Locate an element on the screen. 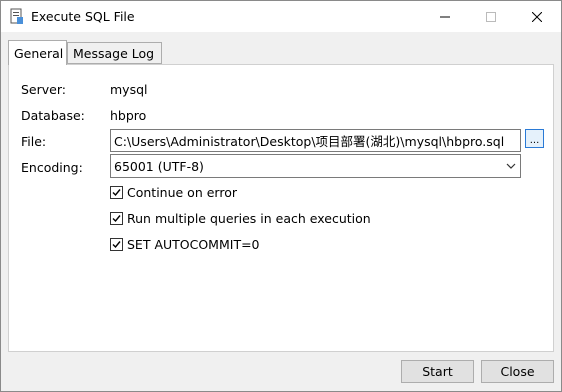 This screenshot has height=392, width=562. set-autocommit-checkbox: SET AUTOCOMMIT=0 is located at coordinates (185, 244).